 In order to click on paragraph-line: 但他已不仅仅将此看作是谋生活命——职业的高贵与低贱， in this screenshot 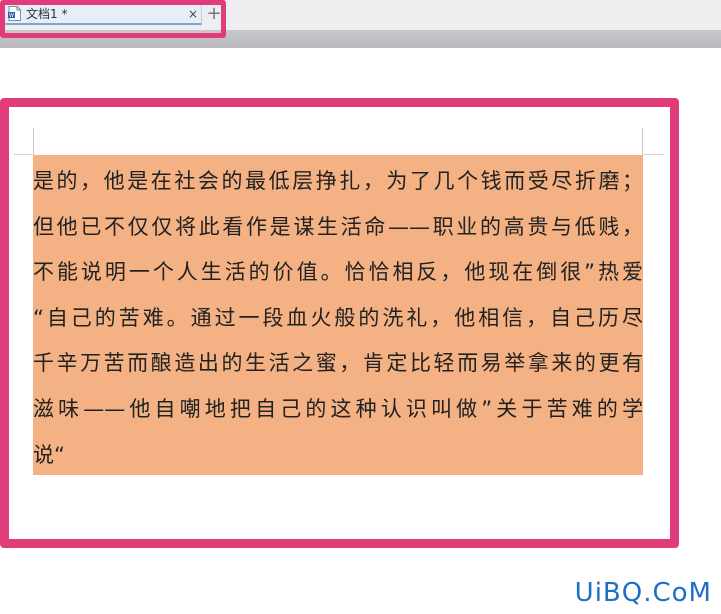, I will do `click(338, 228)`.